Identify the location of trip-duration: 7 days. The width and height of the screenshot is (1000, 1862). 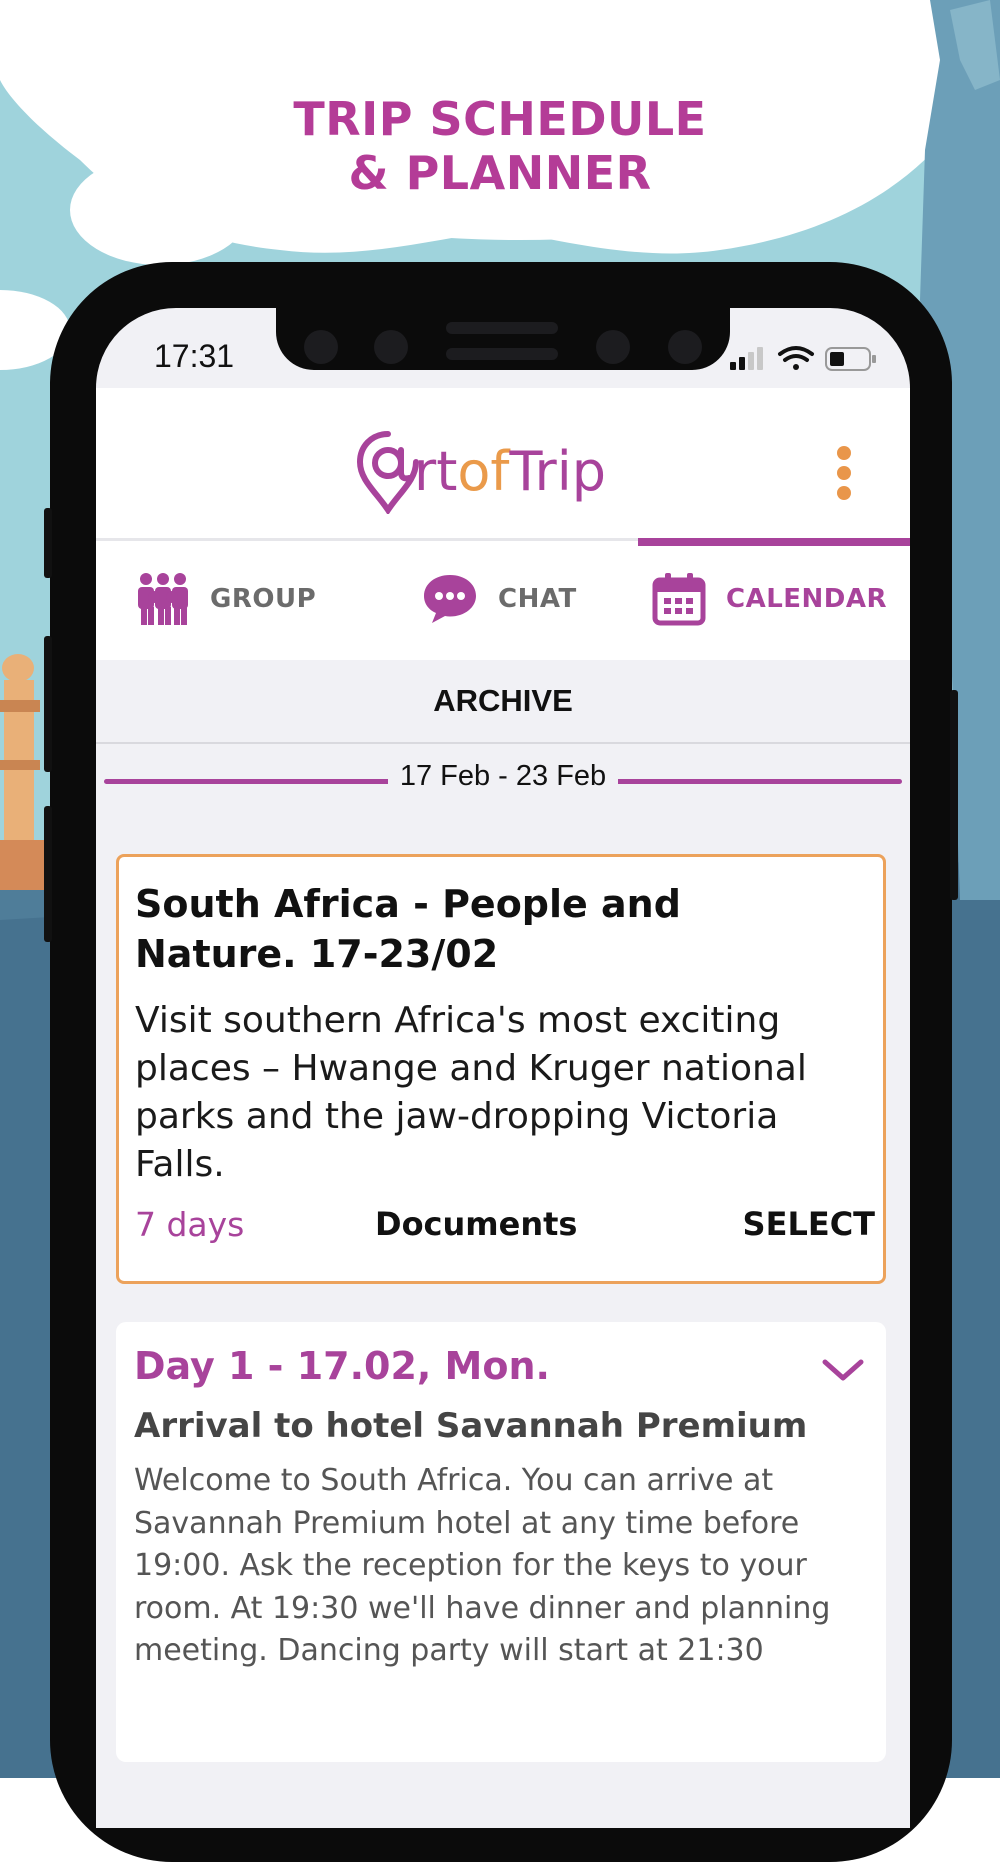
(190, 1224).